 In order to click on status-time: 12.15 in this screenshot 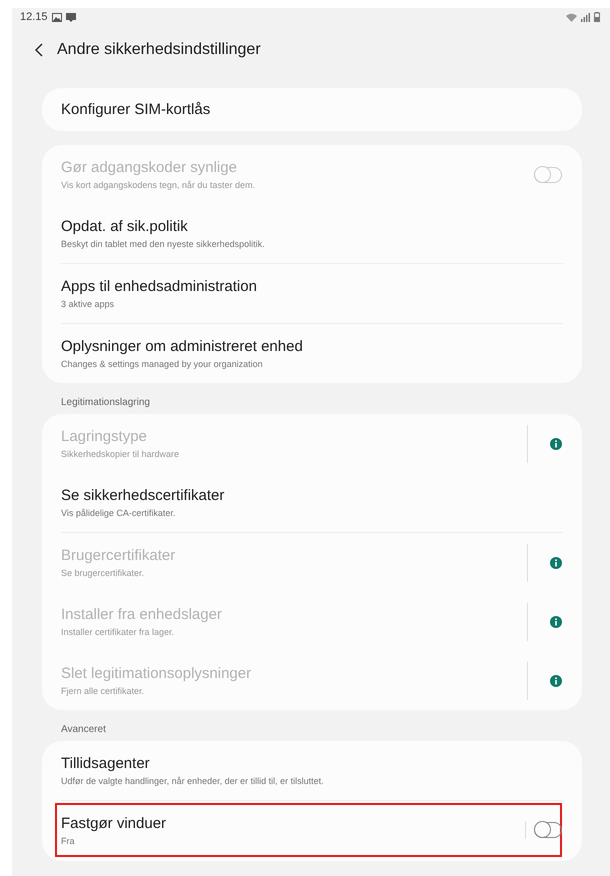, I will do `click(34, 17)`.